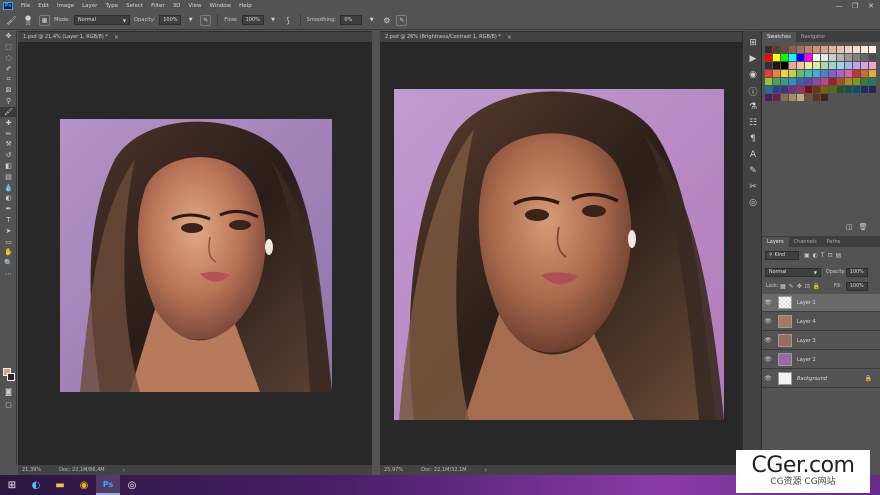  Describe the element at coordinates (753, 43) in the screenshot. I see `history-panel-icon: ⊞` at that location.